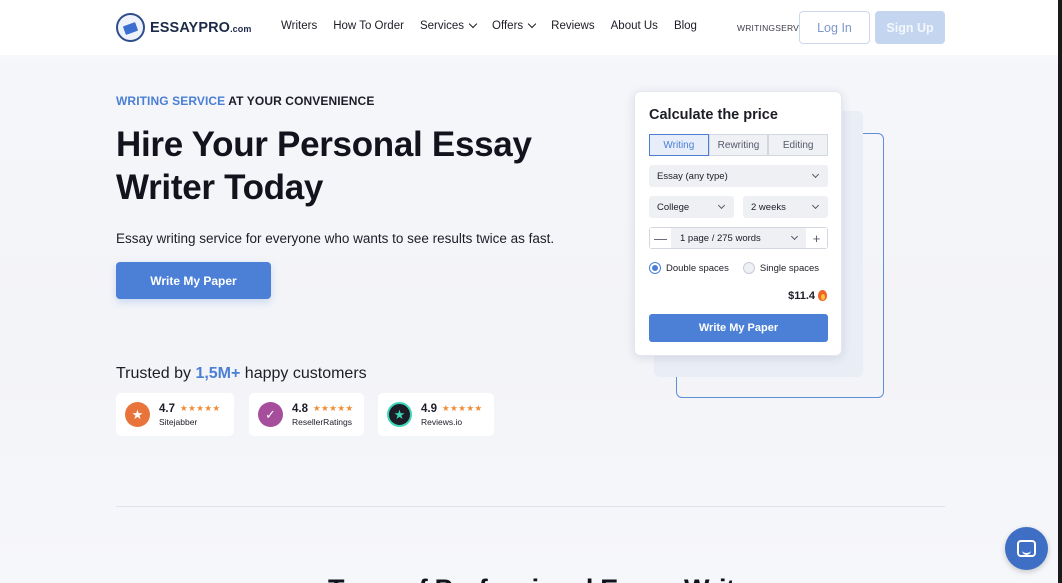 The width and height of the screenshot is (1062, 583). I want to click on rating-source: ResellerRatings, so click(322, 421).